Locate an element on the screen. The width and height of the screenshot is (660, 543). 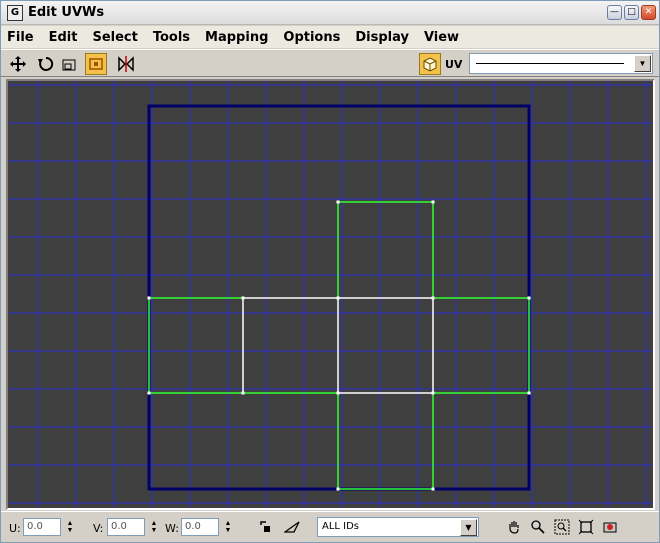
u-spinner: ▲ ▼ is located at coordinates (70, 527).